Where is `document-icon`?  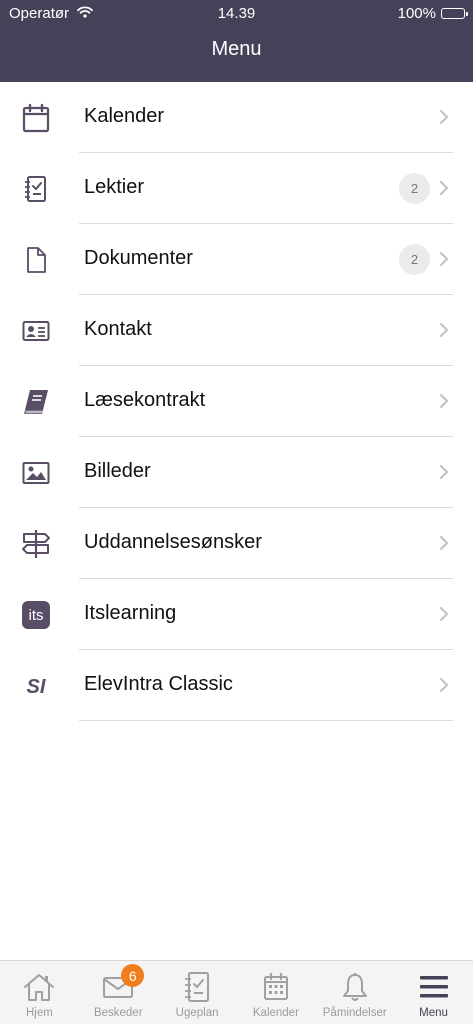 document-icon is located at coordinates (35, 259).